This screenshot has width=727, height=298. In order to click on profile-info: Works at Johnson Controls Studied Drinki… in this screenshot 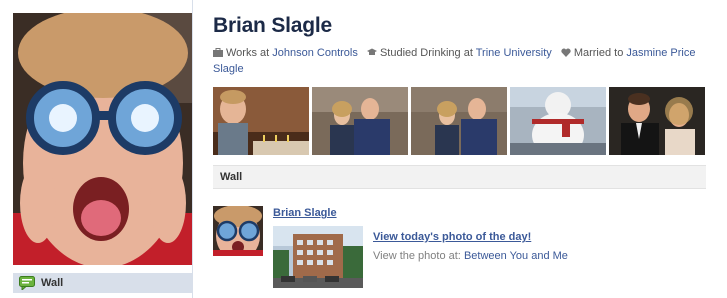, I will do `click(458, 61)`.